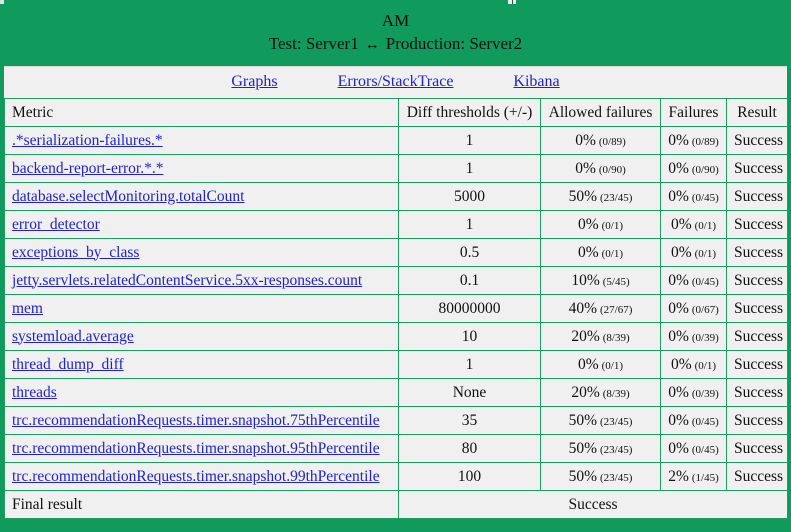  Describe the element at coordinates (73, 336) in the screenshot. I see `metric-link: systemload.average` at that location.